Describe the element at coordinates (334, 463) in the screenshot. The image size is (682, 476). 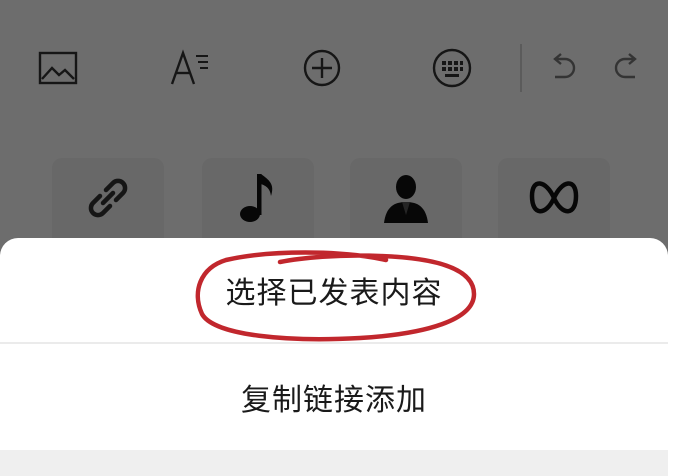
I see `sheet-bottom-gap` at that location.